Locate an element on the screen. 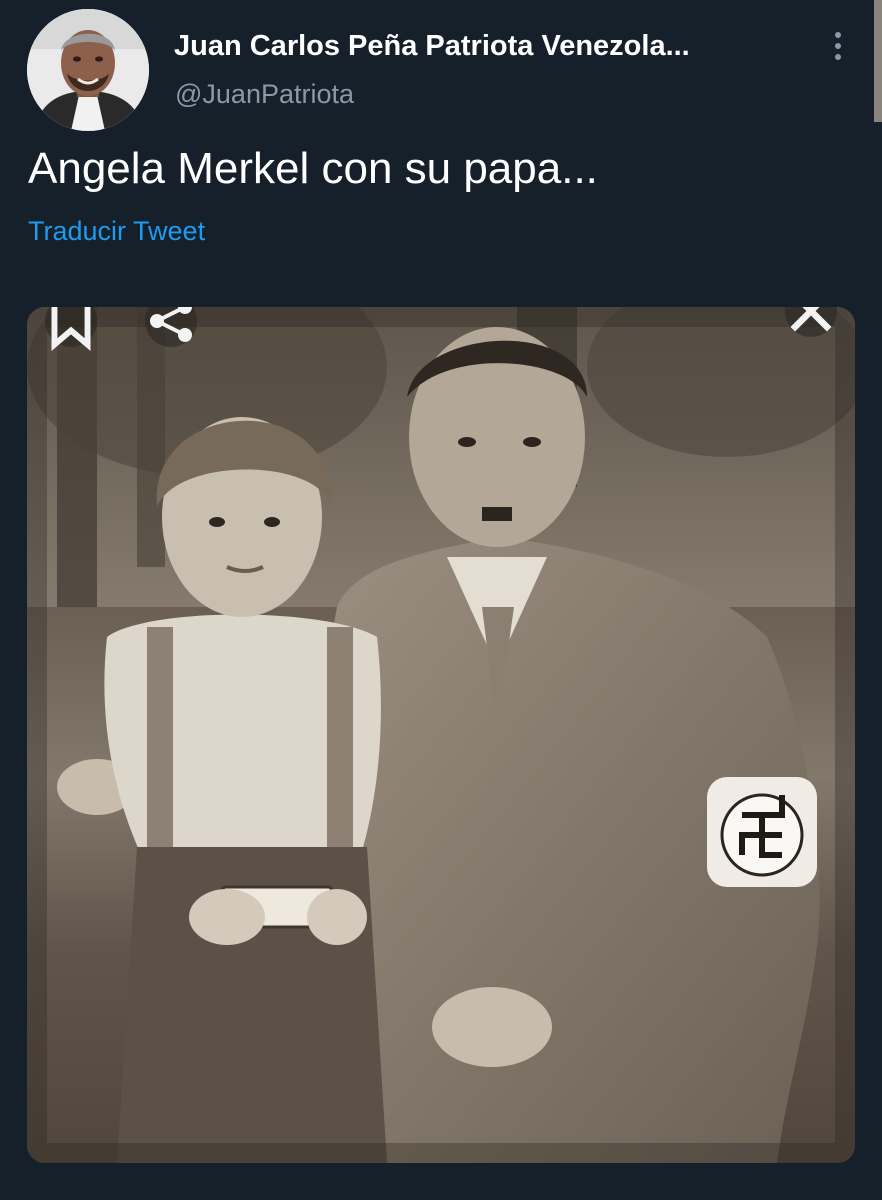 This screenshot has height=1200, width=882. close-button is located at coordinates (811, 322).